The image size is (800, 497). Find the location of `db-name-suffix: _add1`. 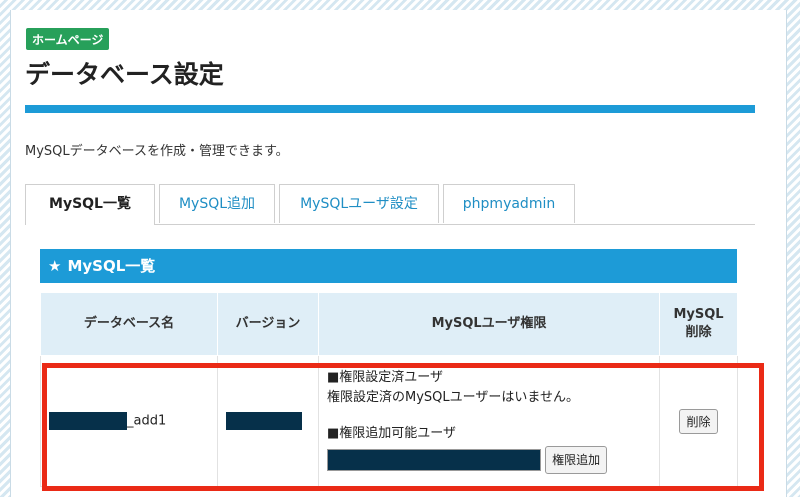

db-name-suffix: _add1 is located at coordinates (147, 421).